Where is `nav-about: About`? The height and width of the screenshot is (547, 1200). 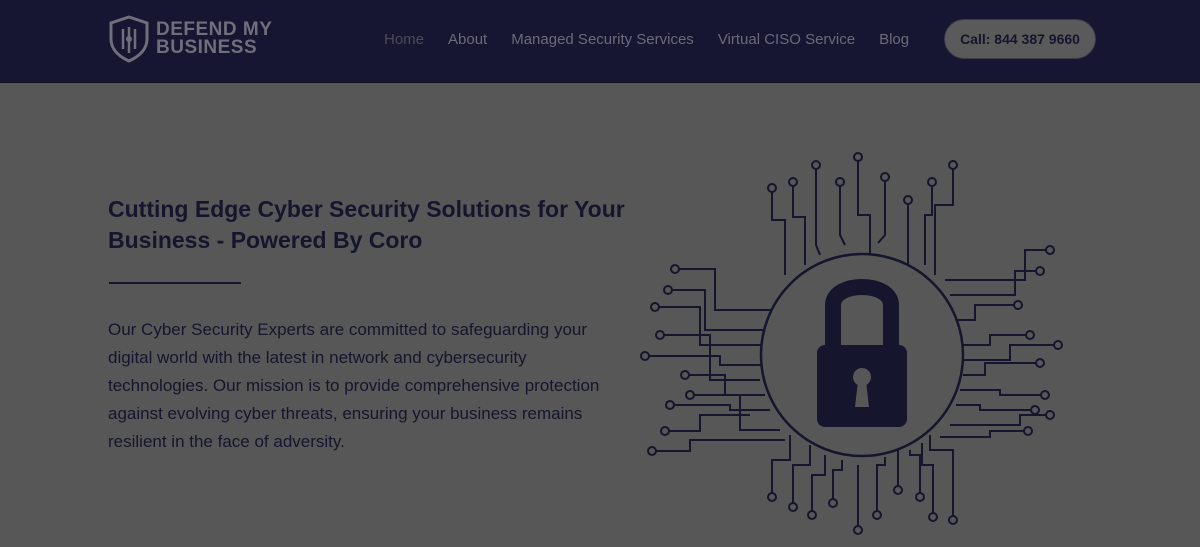
nav-about: About is located at coordinates (467, 39).